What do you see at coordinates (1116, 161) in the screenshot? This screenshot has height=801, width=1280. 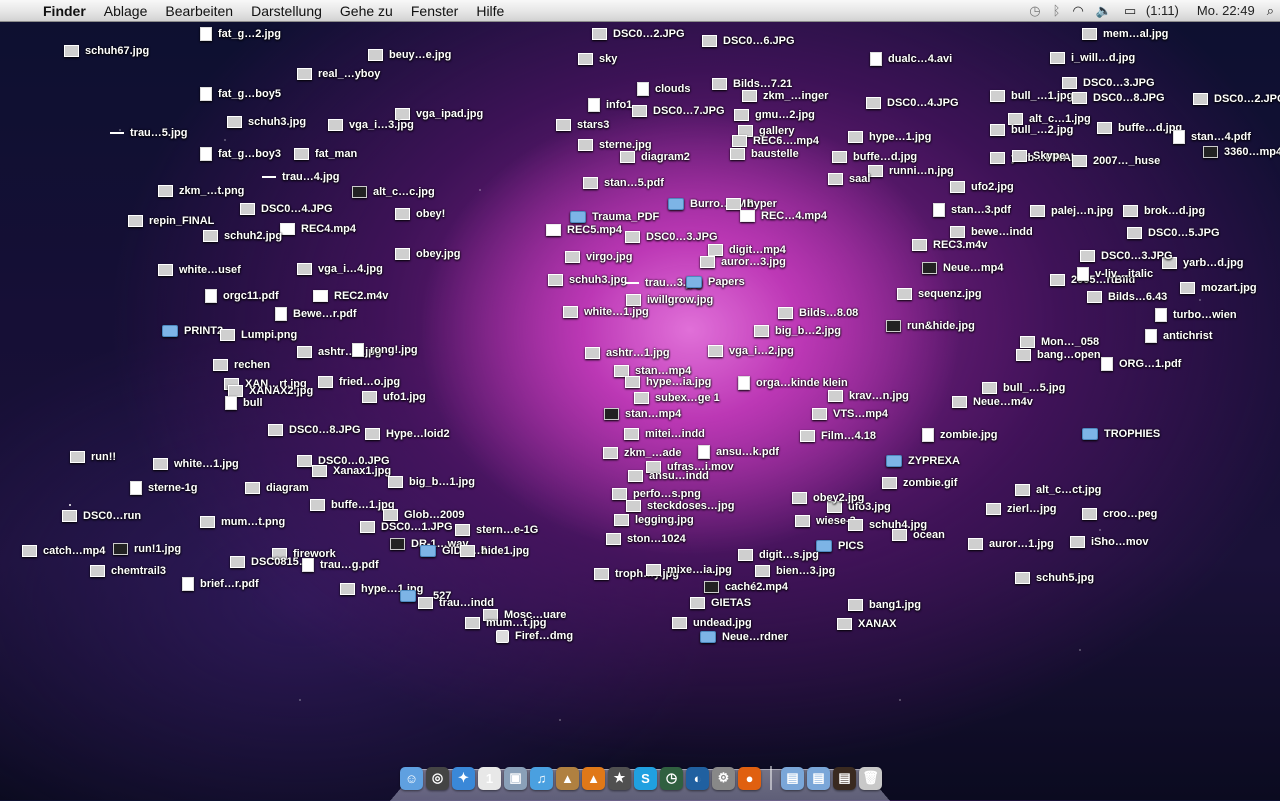 I see `desktop-file-icon: 2007…_huse` at bounding box center [1116, 161].